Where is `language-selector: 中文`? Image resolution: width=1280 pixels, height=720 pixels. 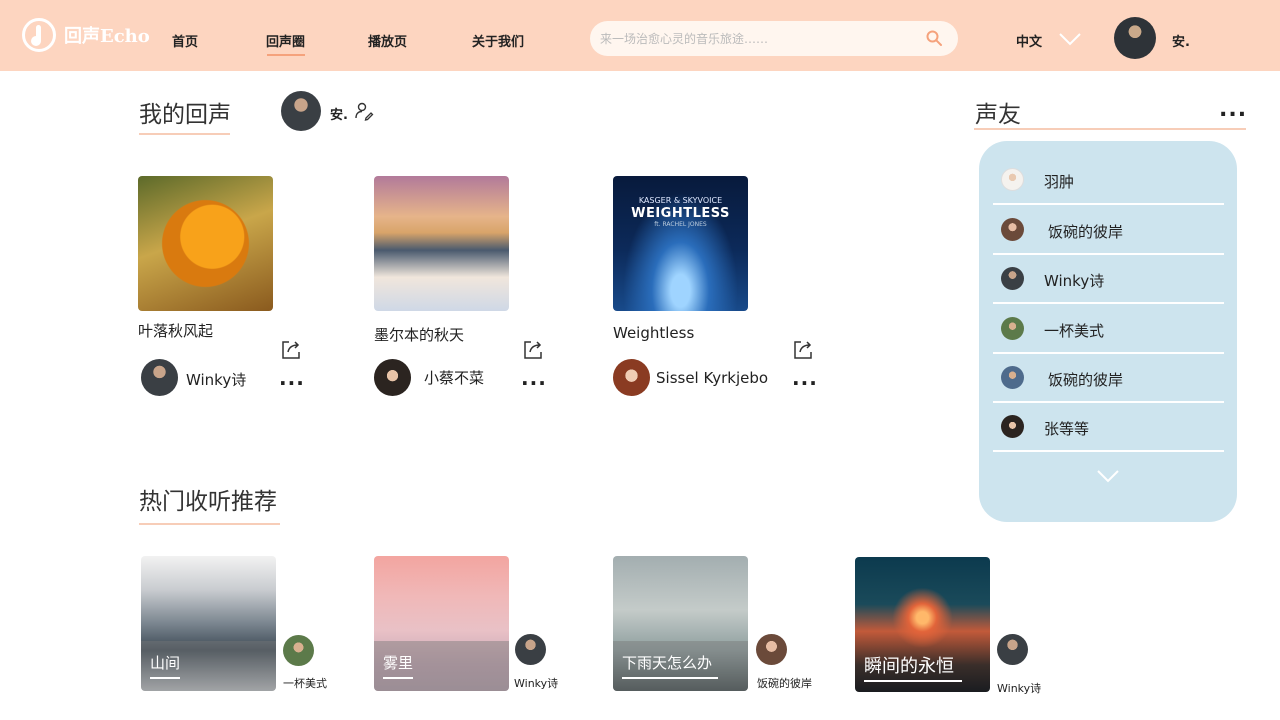 language-selector: 中文 is located at coordinates (1029, 40).